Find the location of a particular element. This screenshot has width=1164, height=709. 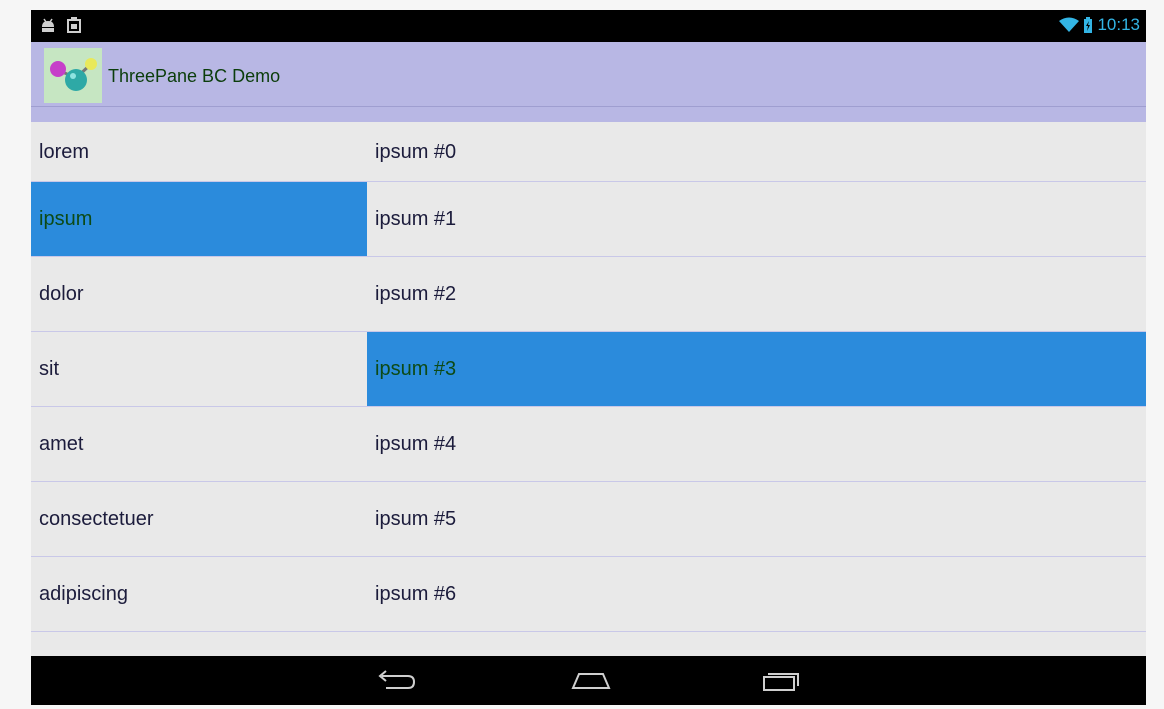

right-pane-item-selected: ipsum #3 is located at coordinates (756, 369).